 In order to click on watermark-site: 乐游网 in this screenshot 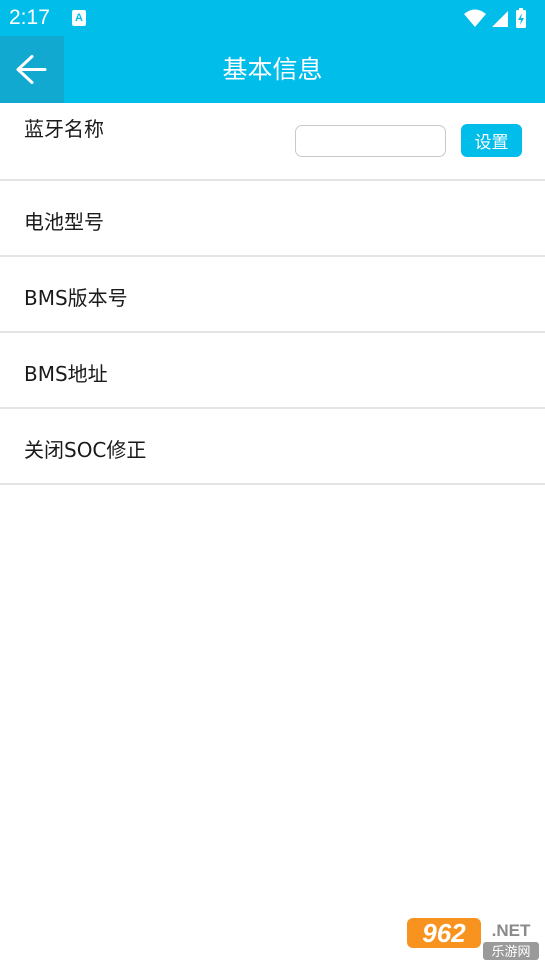, I will do `click(510, 952)`.